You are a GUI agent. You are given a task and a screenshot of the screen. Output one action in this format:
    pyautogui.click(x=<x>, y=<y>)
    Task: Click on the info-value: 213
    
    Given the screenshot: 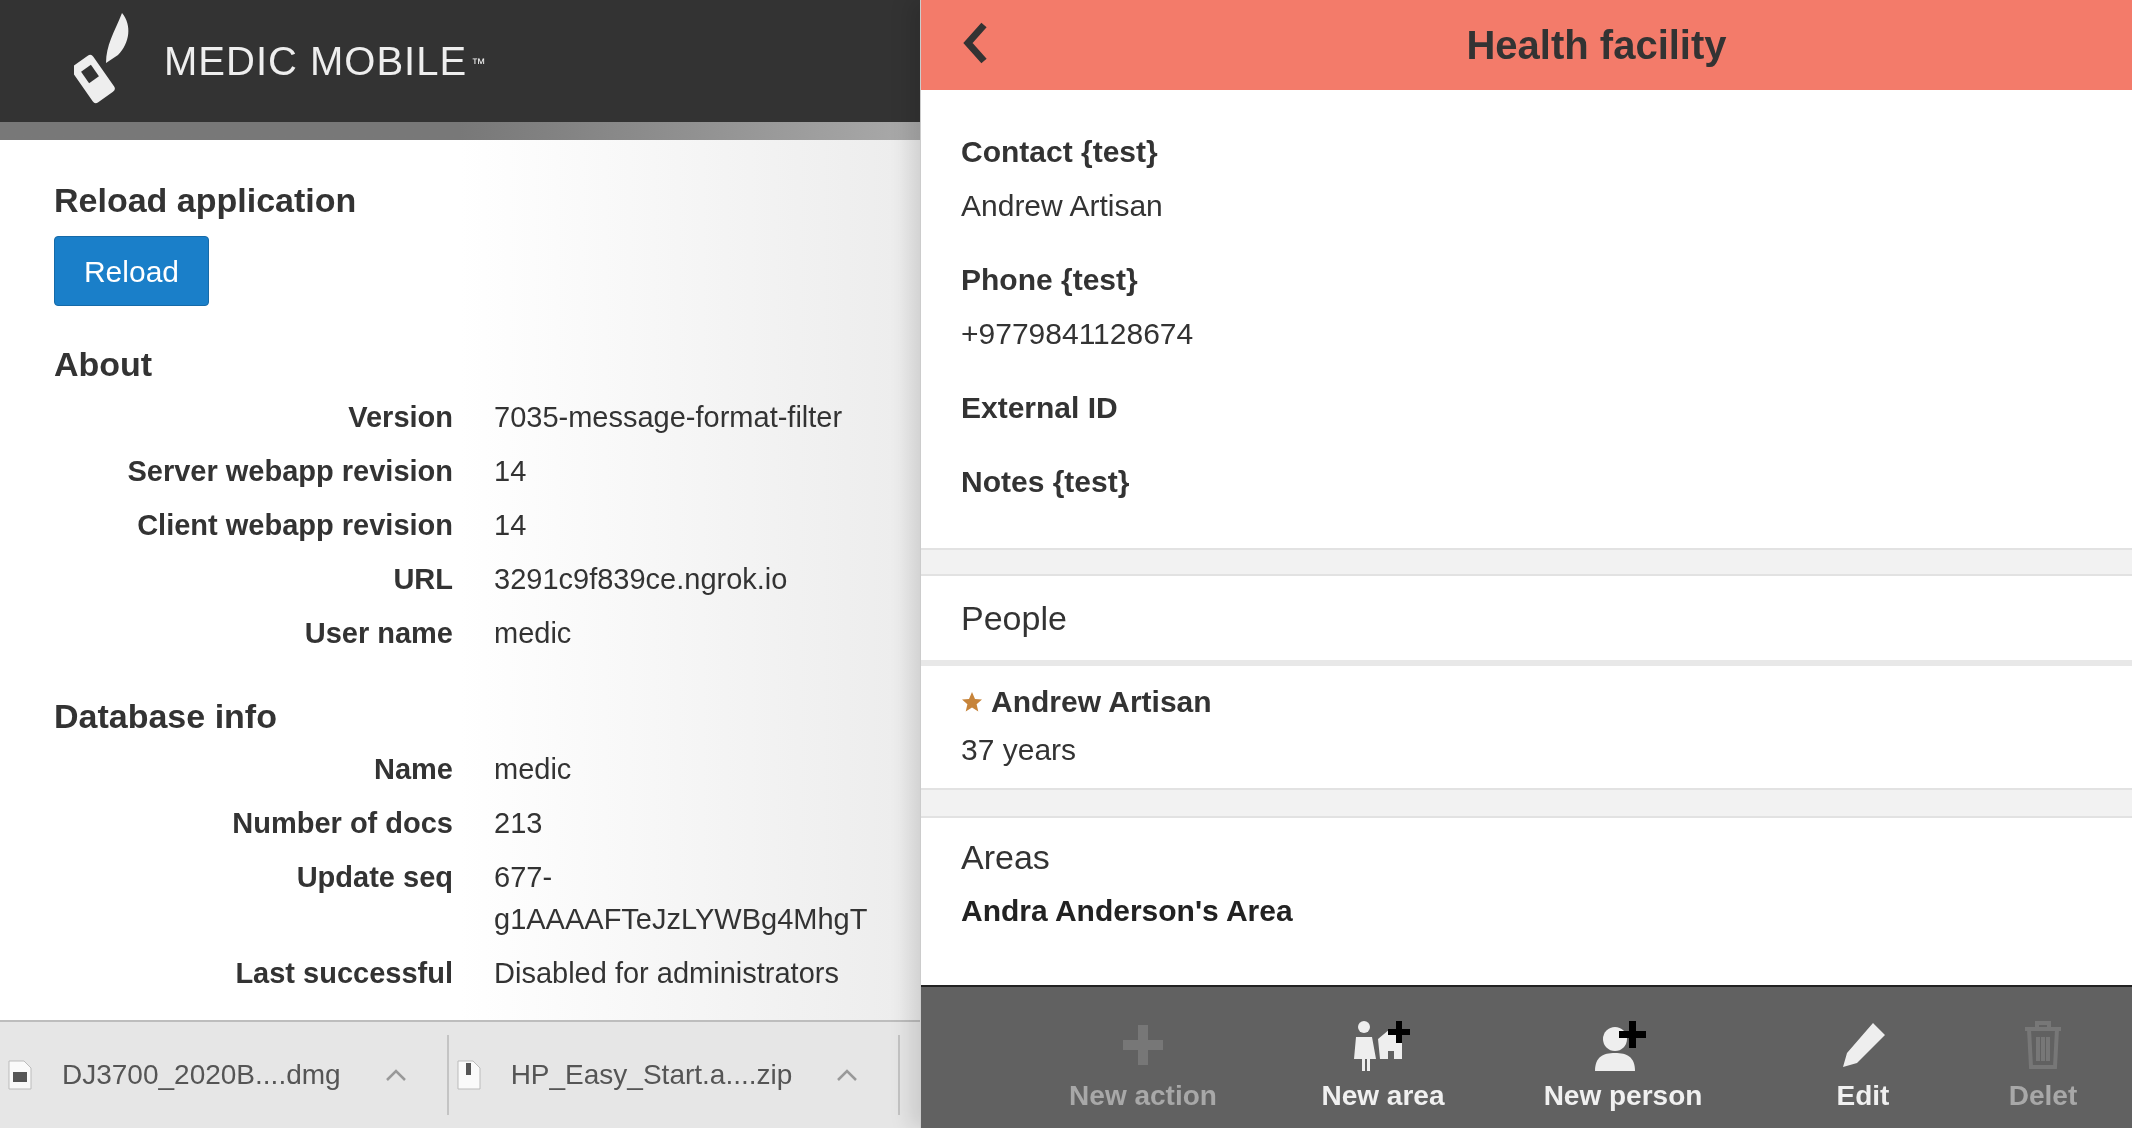 What is the action you would take?
    pyautogui.click(x=519, y=823)
    